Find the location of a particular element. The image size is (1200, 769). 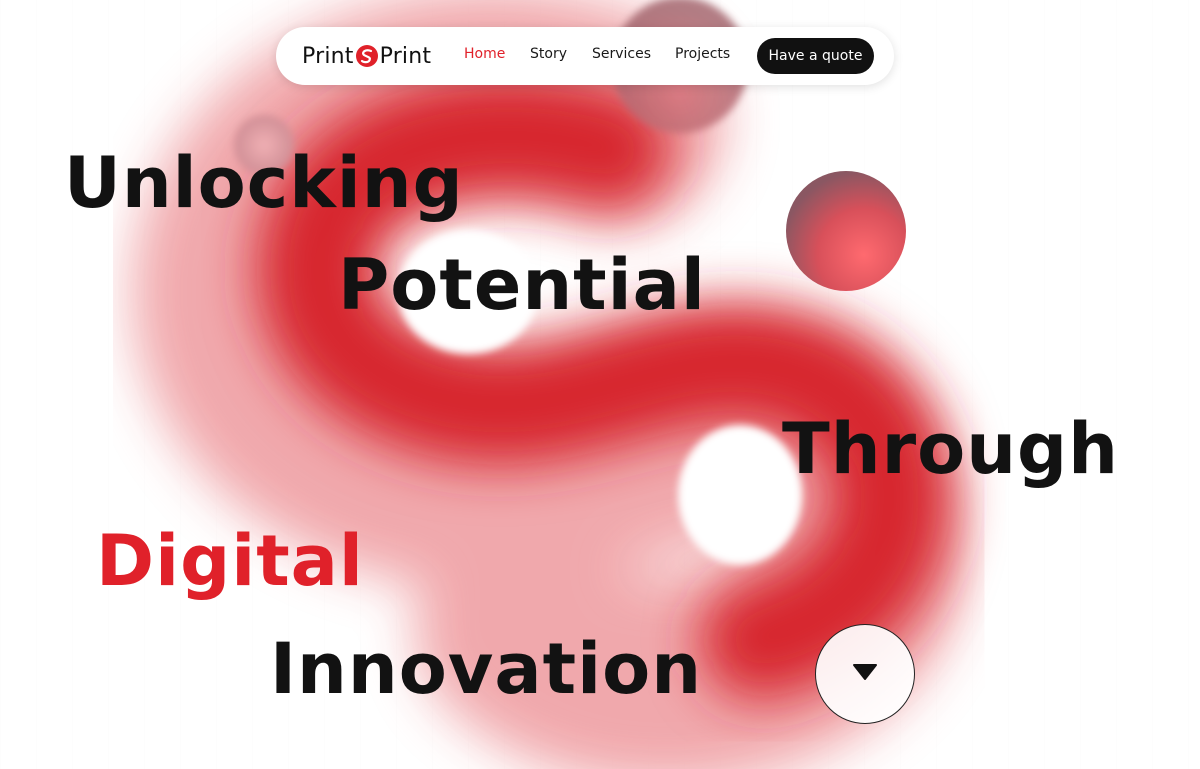

s-swoosh-icon is located at coordinates (367, 56).